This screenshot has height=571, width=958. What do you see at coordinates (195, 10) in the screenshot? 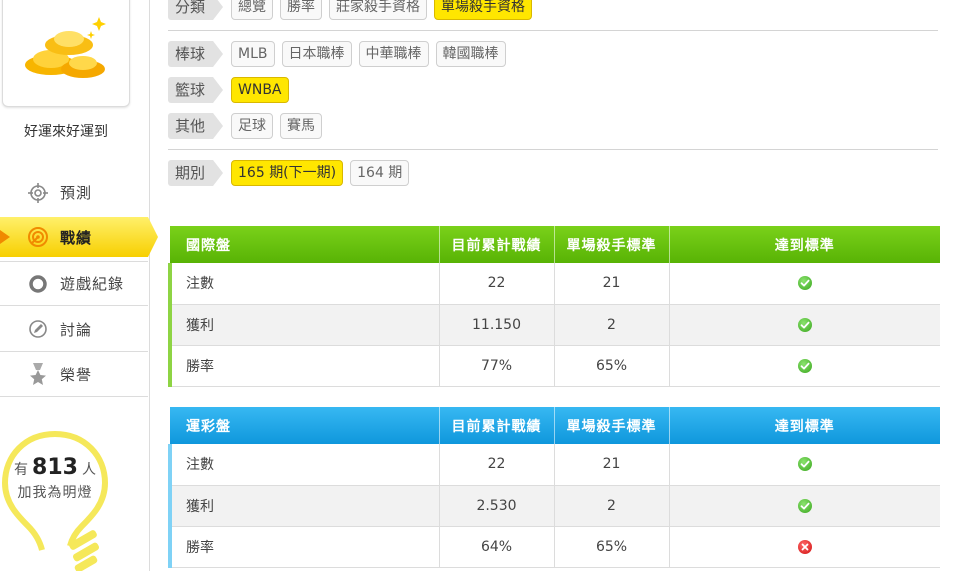
I see `filter-label-category: 分類` at bounding box center [195, 10].